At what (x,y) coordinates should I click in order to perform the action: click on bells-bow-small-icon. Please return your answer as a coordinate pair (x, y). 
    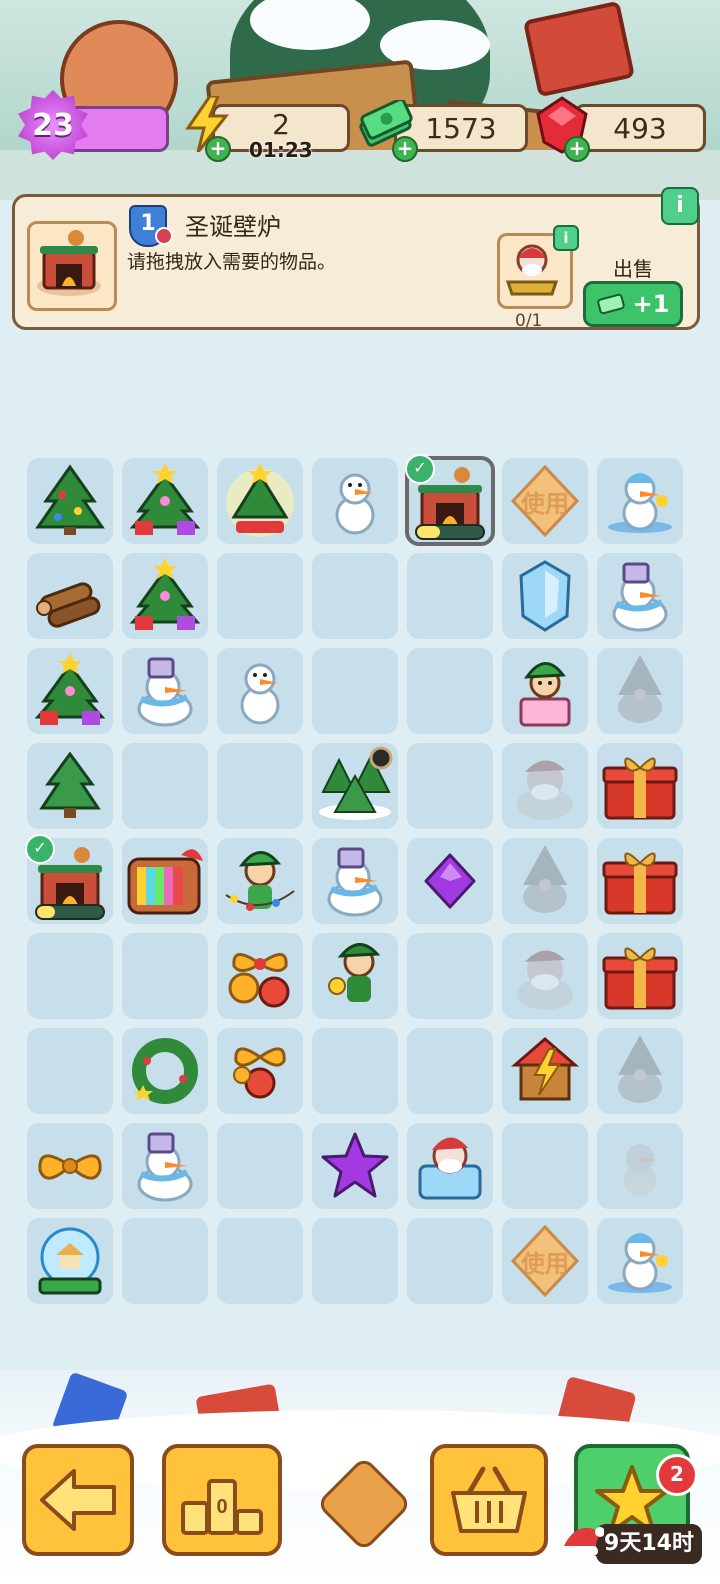
    Looking at the image, I should click on (260, 1071).